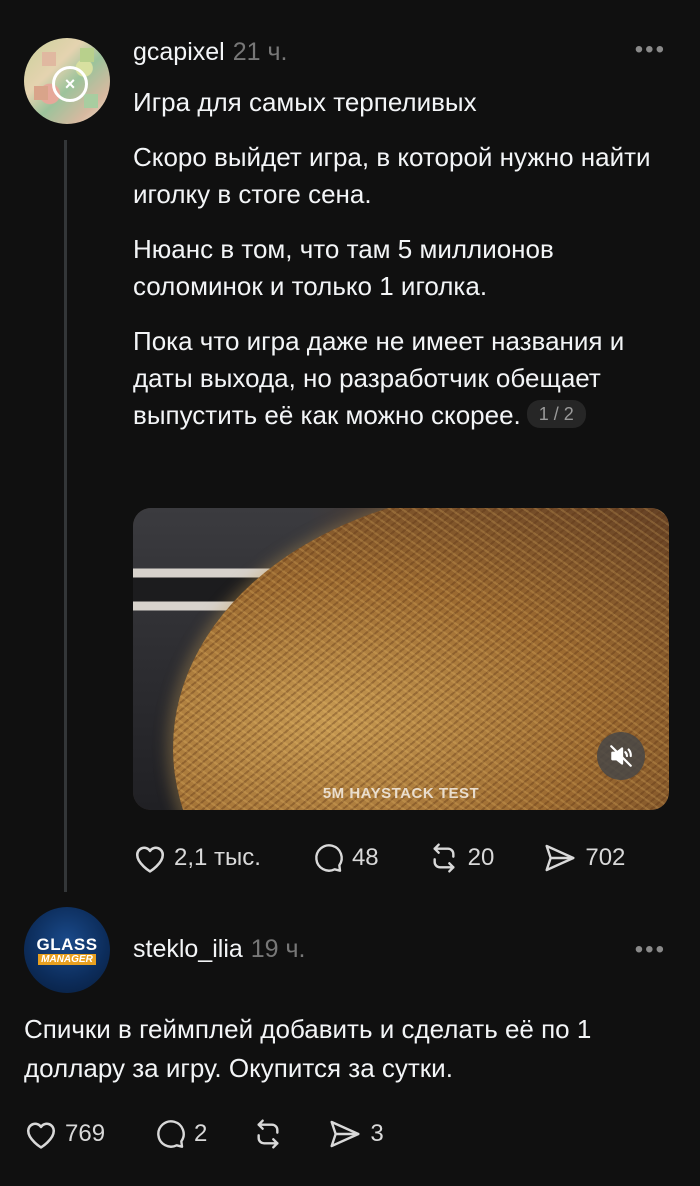 The width and height of the screenshot is (700, 1186). I want to click on post-title: Игра для самых терпеливых, so click(305, 102).